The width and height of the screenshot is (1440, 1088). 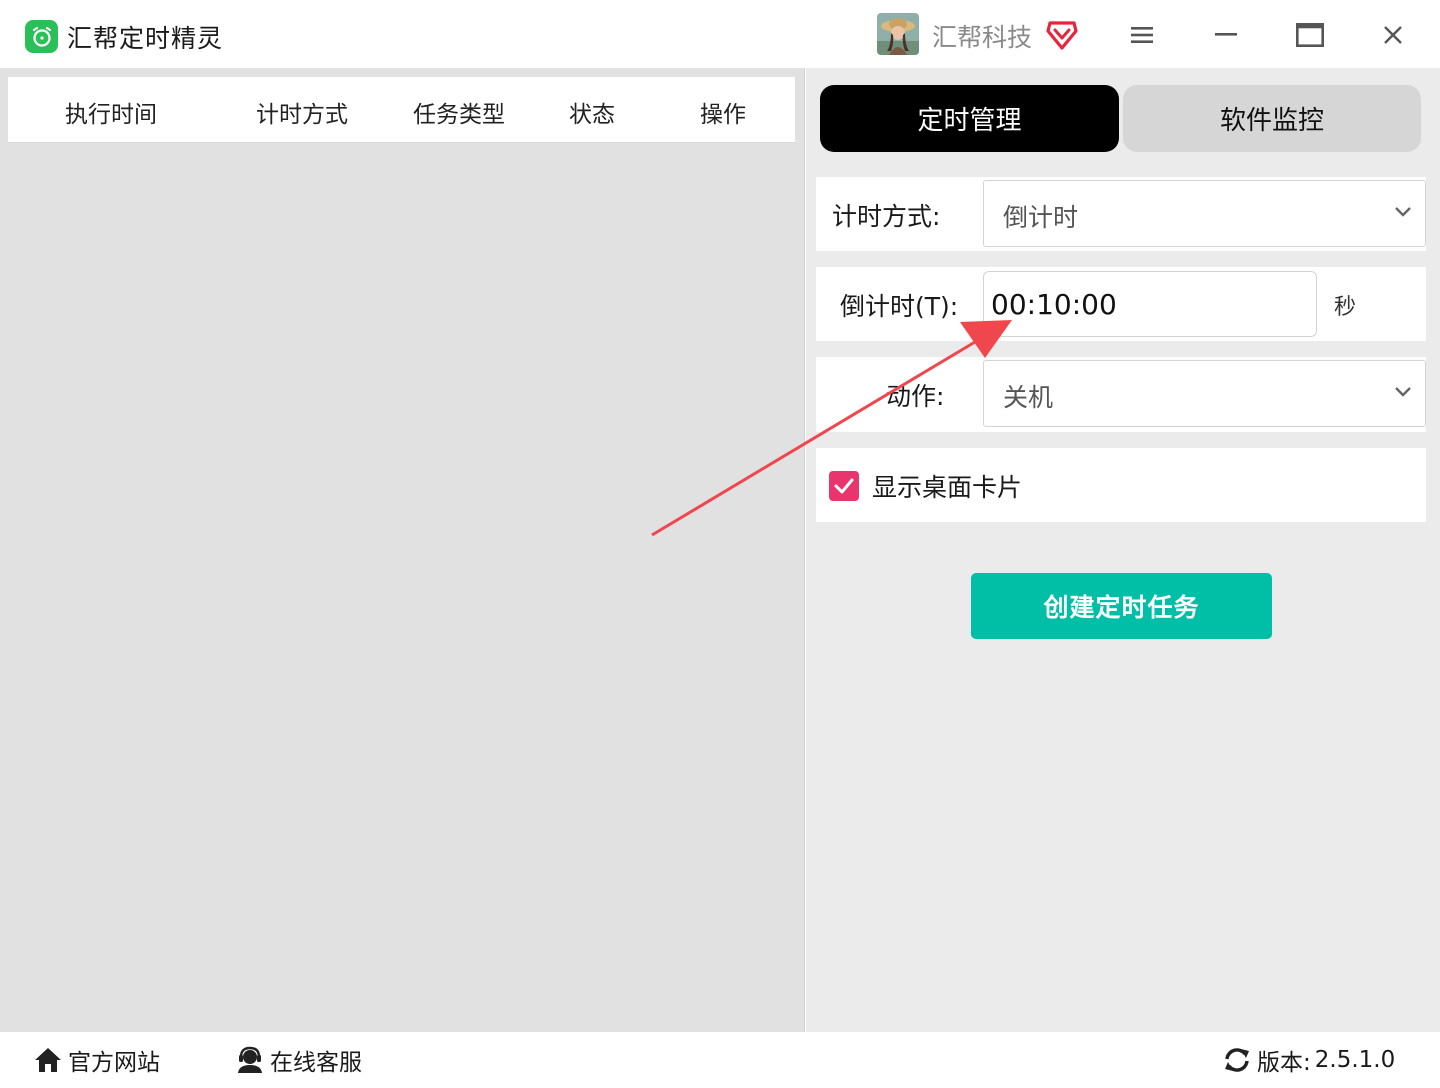 What do you see at coordinates (1062, 35) in the screenshot?
I see `vip-diamond-icon` at bounding box center [1062, 35].